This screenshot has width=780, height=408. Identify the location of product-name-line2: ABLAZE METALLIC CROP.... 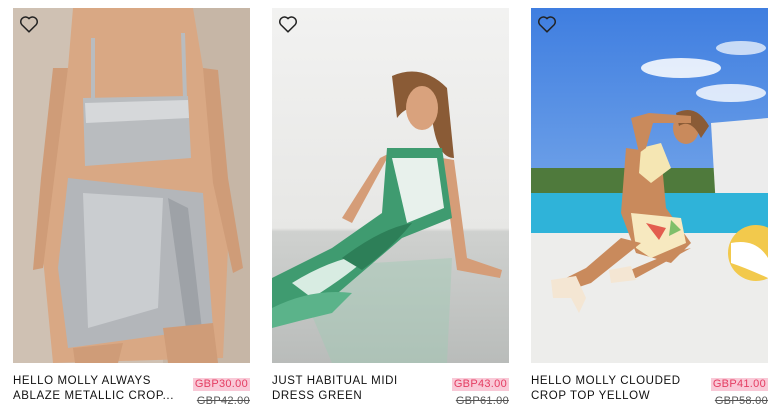
(94, 396).